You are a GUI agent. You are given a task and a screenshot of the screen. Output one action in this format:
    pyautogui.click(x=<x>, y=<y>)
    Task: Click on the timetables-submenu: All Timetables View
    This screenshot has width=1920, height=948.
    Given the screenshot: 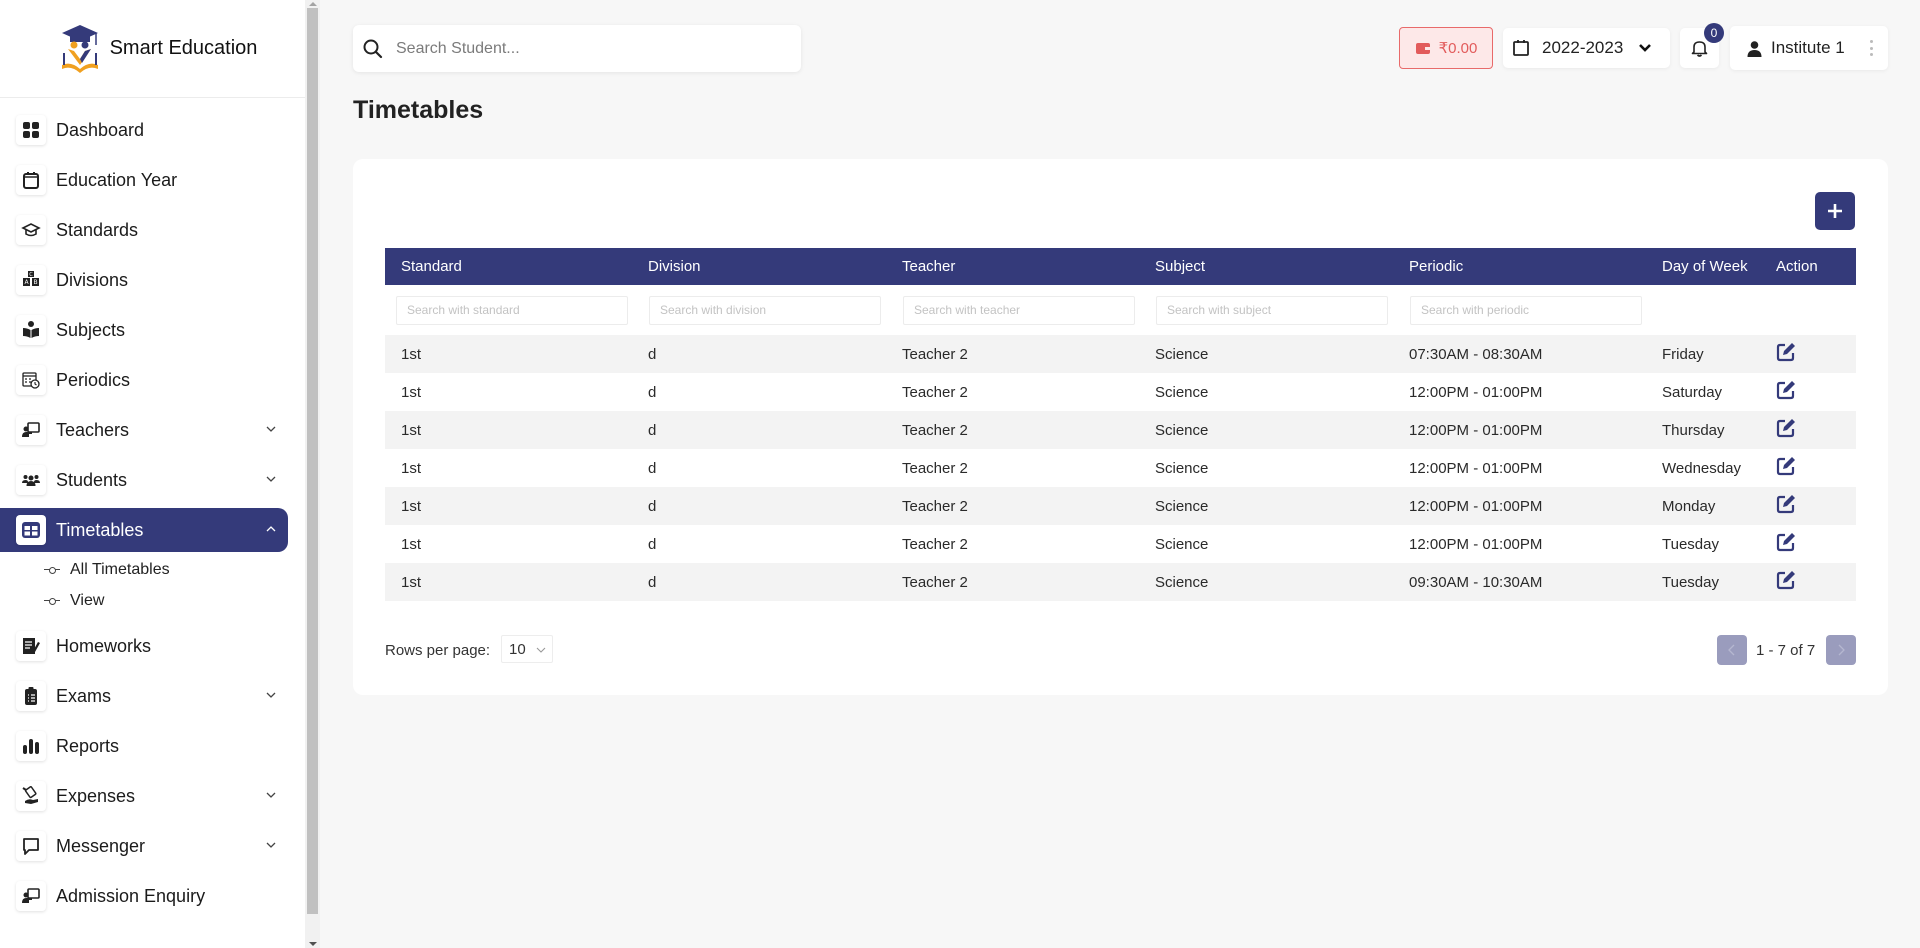 What is the action you would take?
    pyautogui.click(x=152, y=585)
    